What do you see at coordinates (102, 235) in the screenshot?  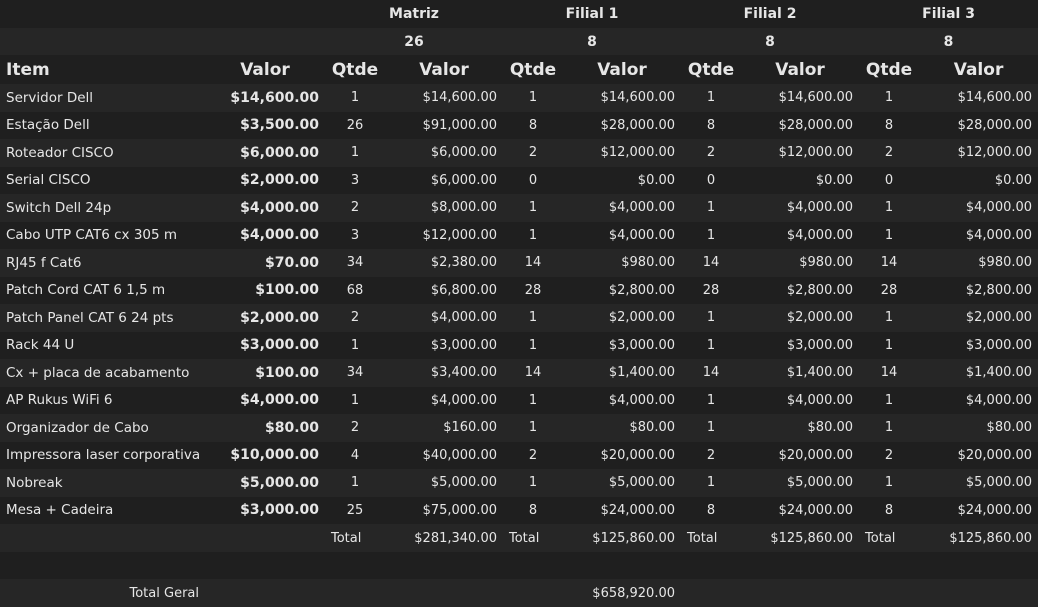 I see `item-cell: Cabo UTP CAT6 cx 305 m` at bounding box center [102, 235].